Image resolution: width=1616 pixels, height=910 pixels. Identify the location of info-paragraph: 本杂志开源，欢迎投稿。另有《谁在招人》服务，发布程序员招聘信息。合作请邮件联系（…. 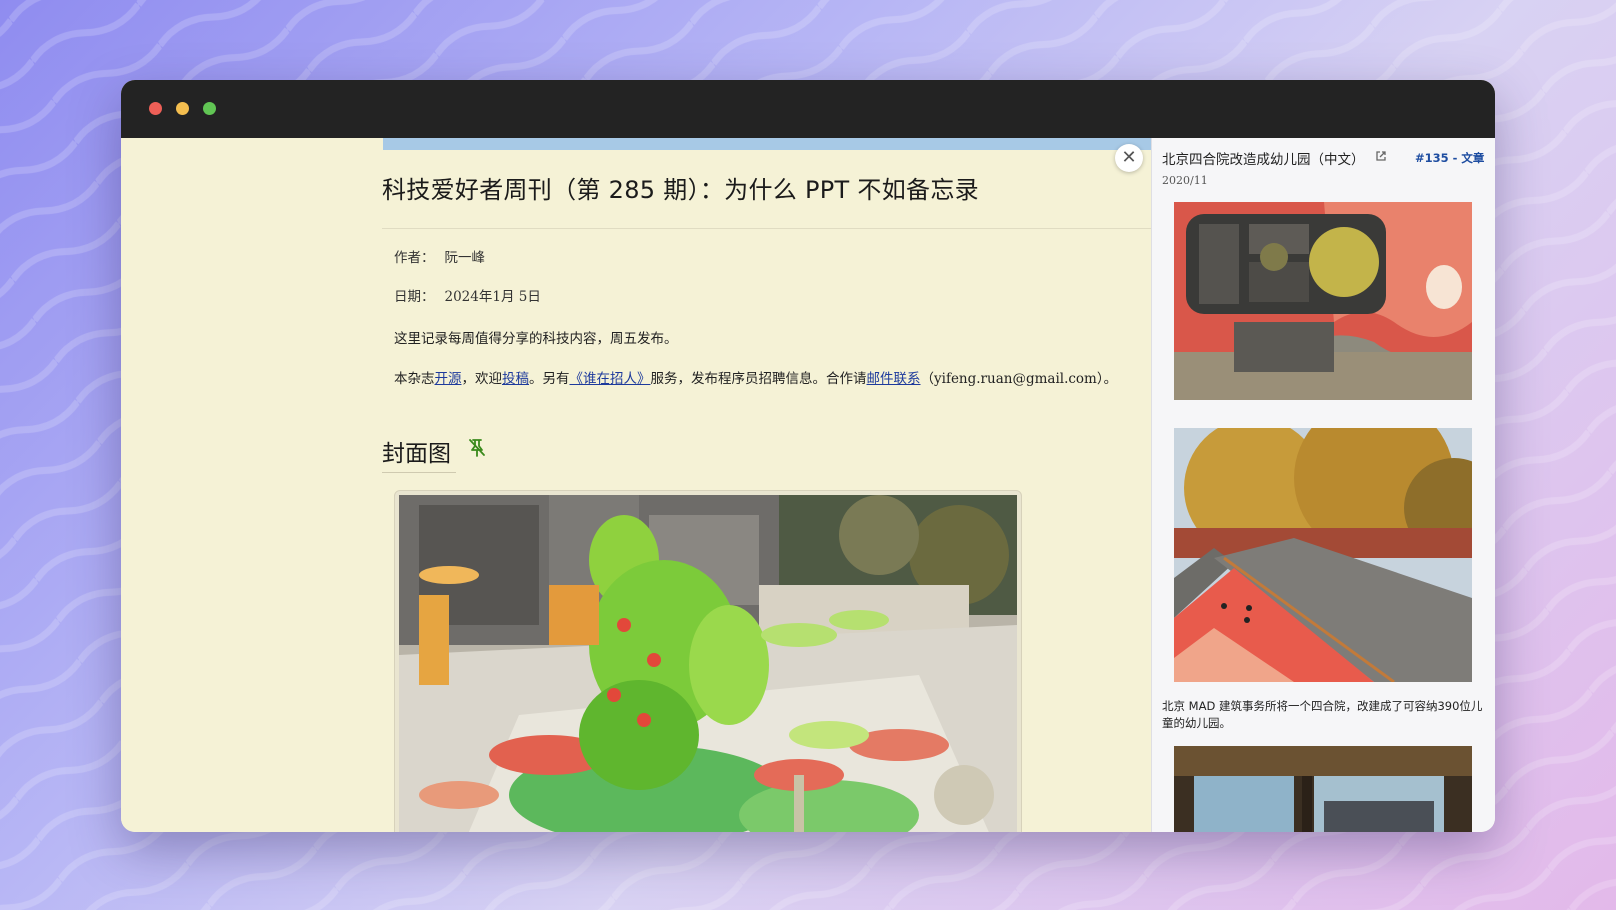
(755, 377).